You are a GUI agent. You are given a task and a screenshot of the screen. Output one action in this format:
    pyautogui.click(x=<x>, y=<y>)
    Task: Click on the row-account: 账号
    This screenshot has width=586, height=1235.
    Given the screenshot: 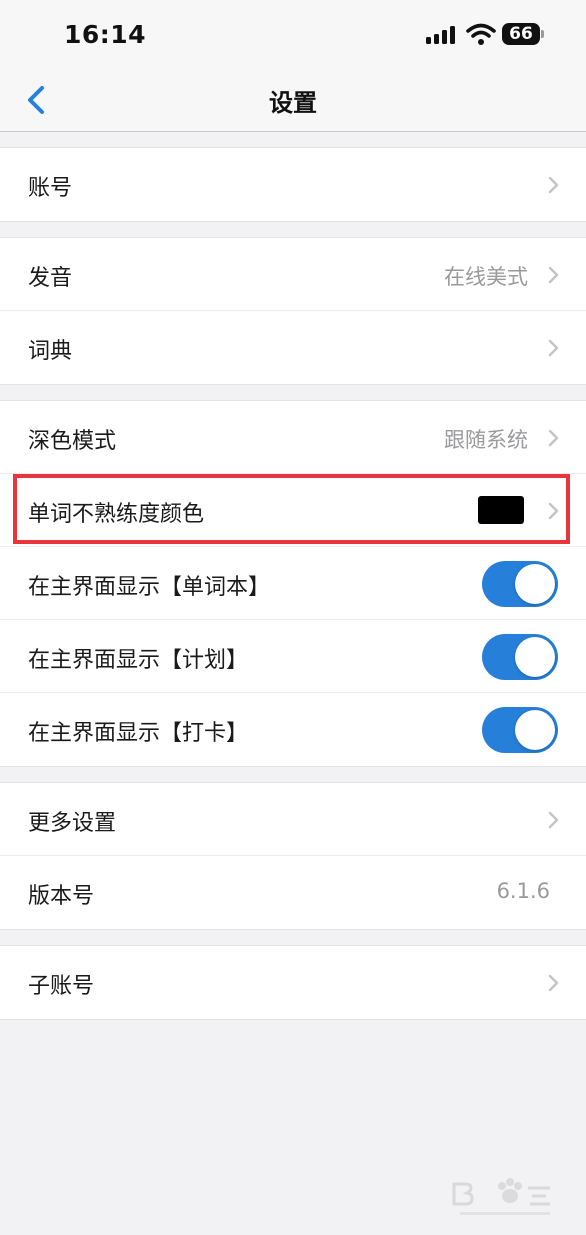 What is the action you would take?
    pyautogui.click(x=293, y=184)
    